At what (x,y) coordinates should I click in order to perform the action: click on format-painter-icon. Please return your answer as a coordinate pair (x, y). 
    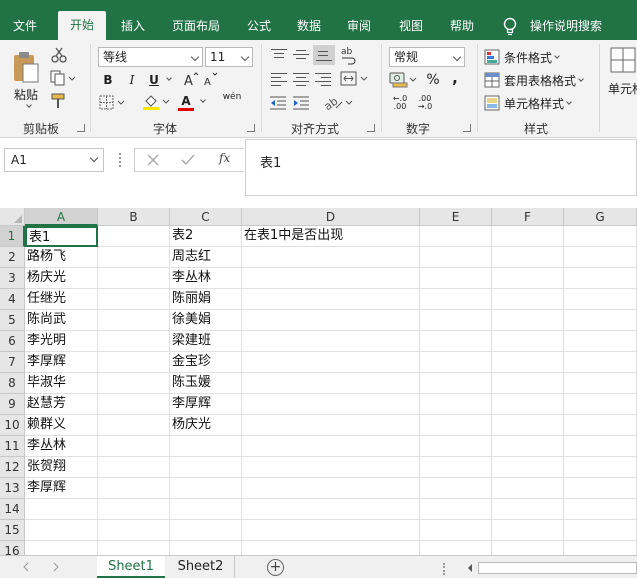
    Looking at the image, I should click on (59, 101).